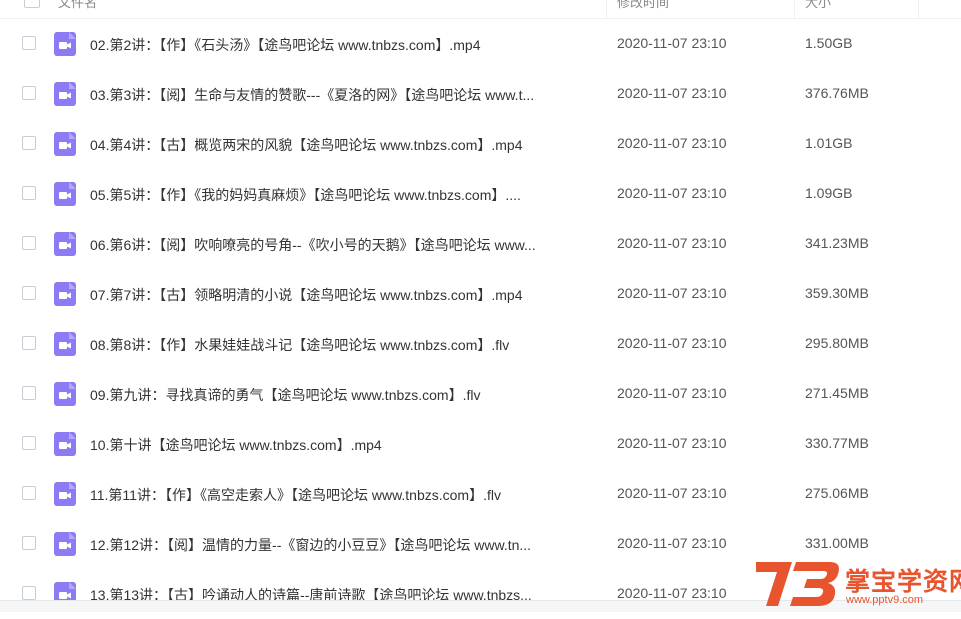 This screenshot has width=961, height=619. Describe the element at coordinates (829, 193) in the screenshot. I see `file-size: 1.09GB` at that location.